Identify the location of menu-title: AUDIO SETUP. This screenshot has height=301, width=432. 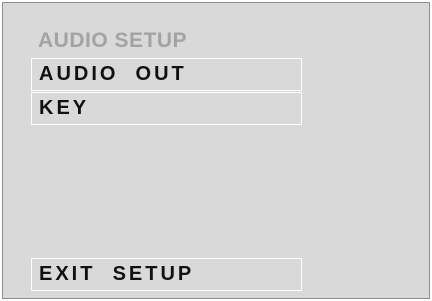
(113, 40).